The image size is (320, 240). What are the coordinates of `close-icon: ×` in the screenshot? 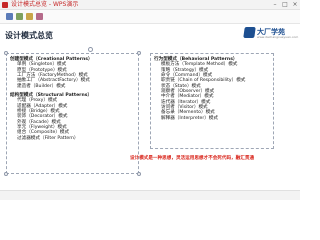 It's located at (295, 5).